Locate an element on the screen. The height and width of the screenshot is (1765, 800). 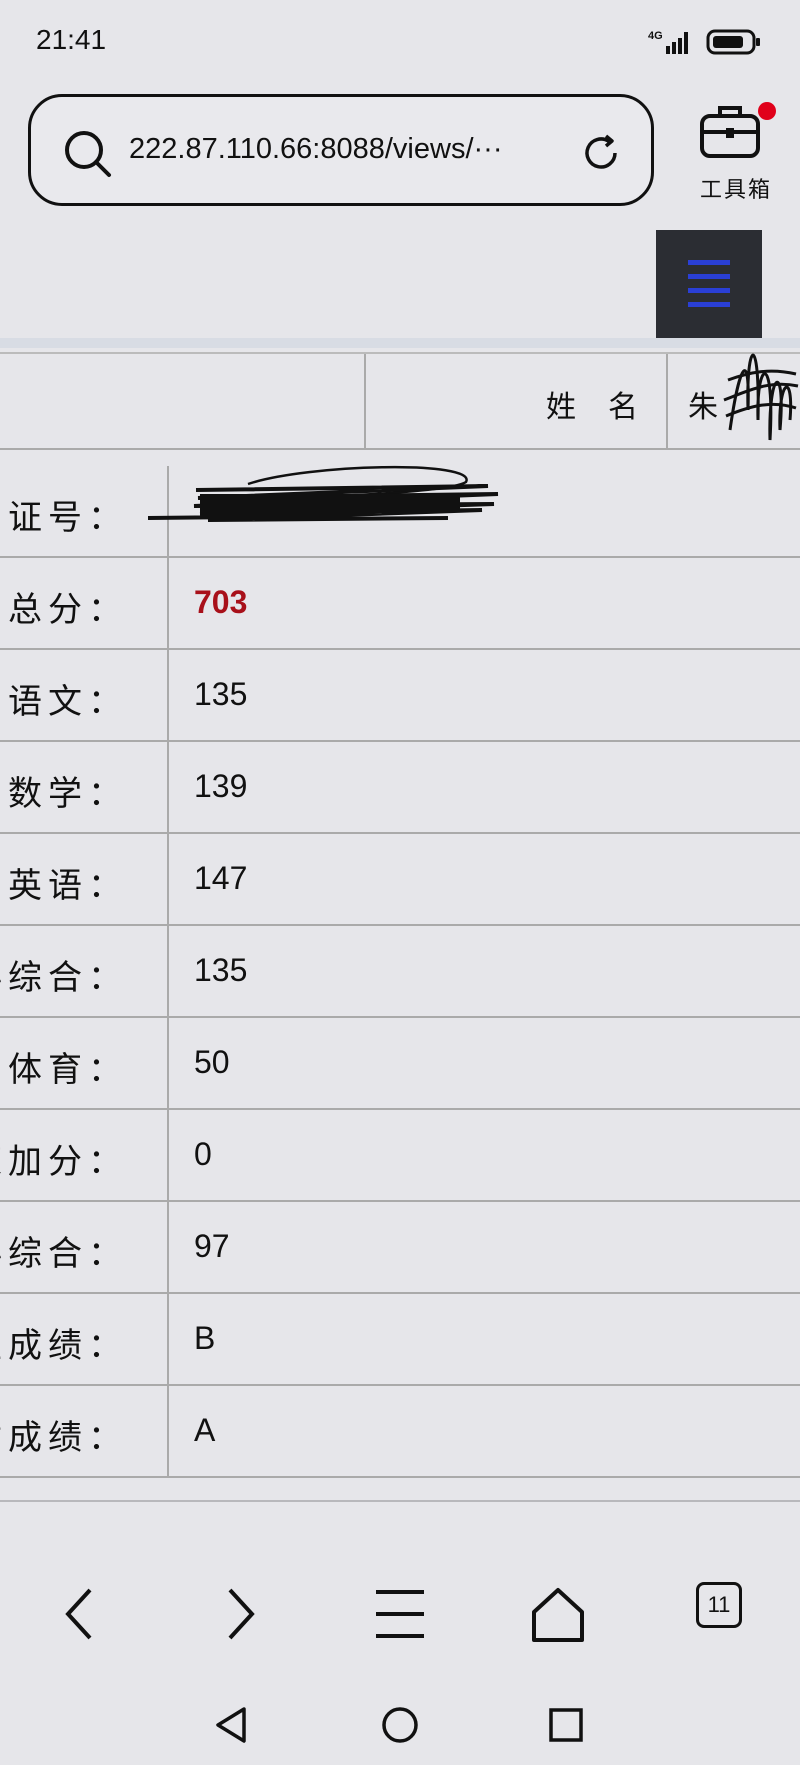
signal-icon: 4G is located at coordinates (668, 42).